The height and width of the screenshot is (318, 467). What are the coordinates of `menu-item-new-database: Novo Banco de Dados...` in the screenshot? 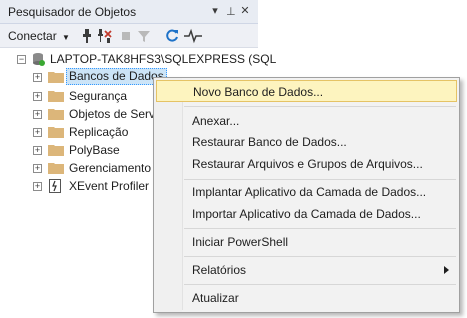 It's located at (306, 91).